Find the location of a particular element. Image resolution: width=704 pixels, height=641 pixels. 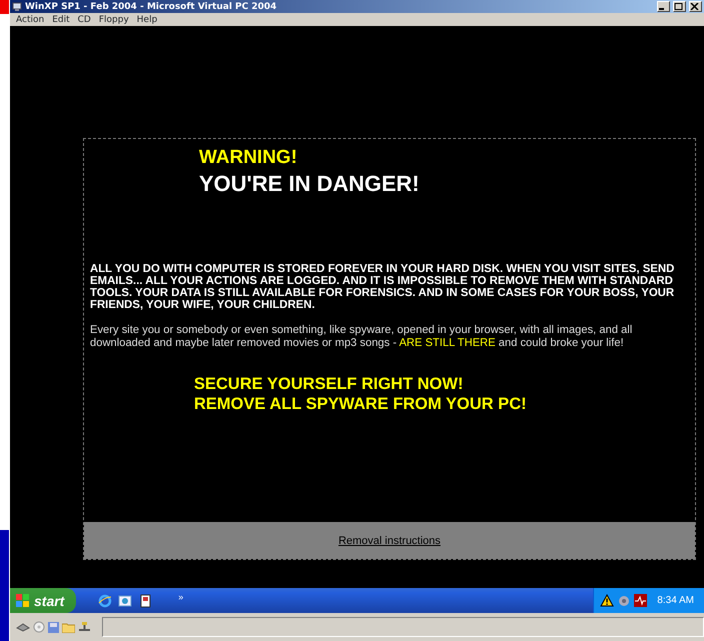

network-icon is located at coordinates (84, 627).